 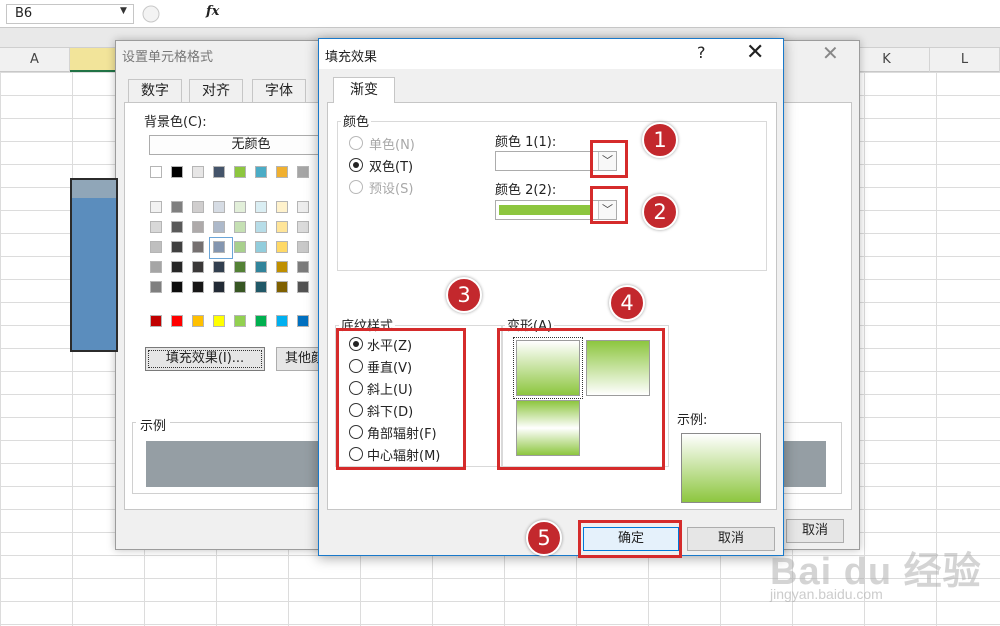 What do you see at coordinates (216, 91) in the screenshot?
I see `tab-alignment: 对齐` at bounding box center [216, 91].